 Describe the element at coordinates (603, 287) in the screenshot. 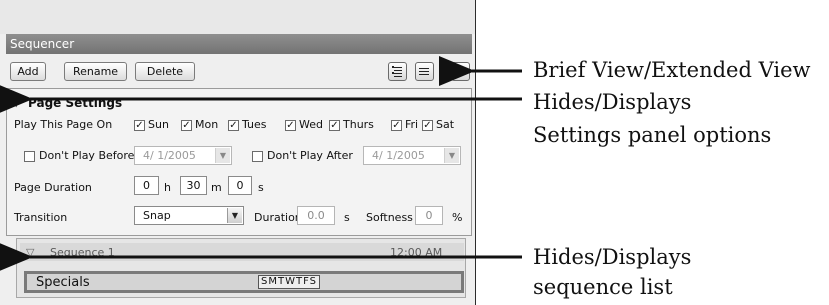

I see `sequence-callout-line2: sequence list` at that location.